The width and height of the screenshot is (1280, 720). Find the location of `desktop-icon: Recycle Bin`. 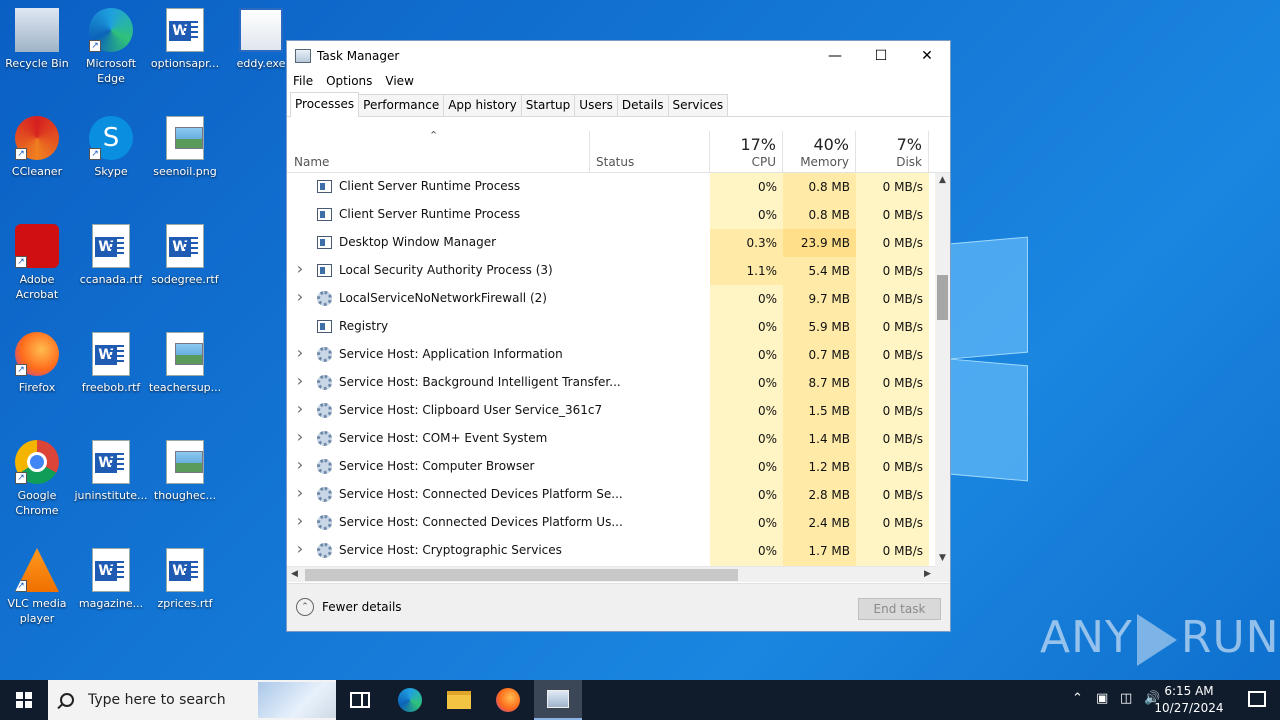

desktop-icon: Recycle Bin is located at coordinates (37, 36).